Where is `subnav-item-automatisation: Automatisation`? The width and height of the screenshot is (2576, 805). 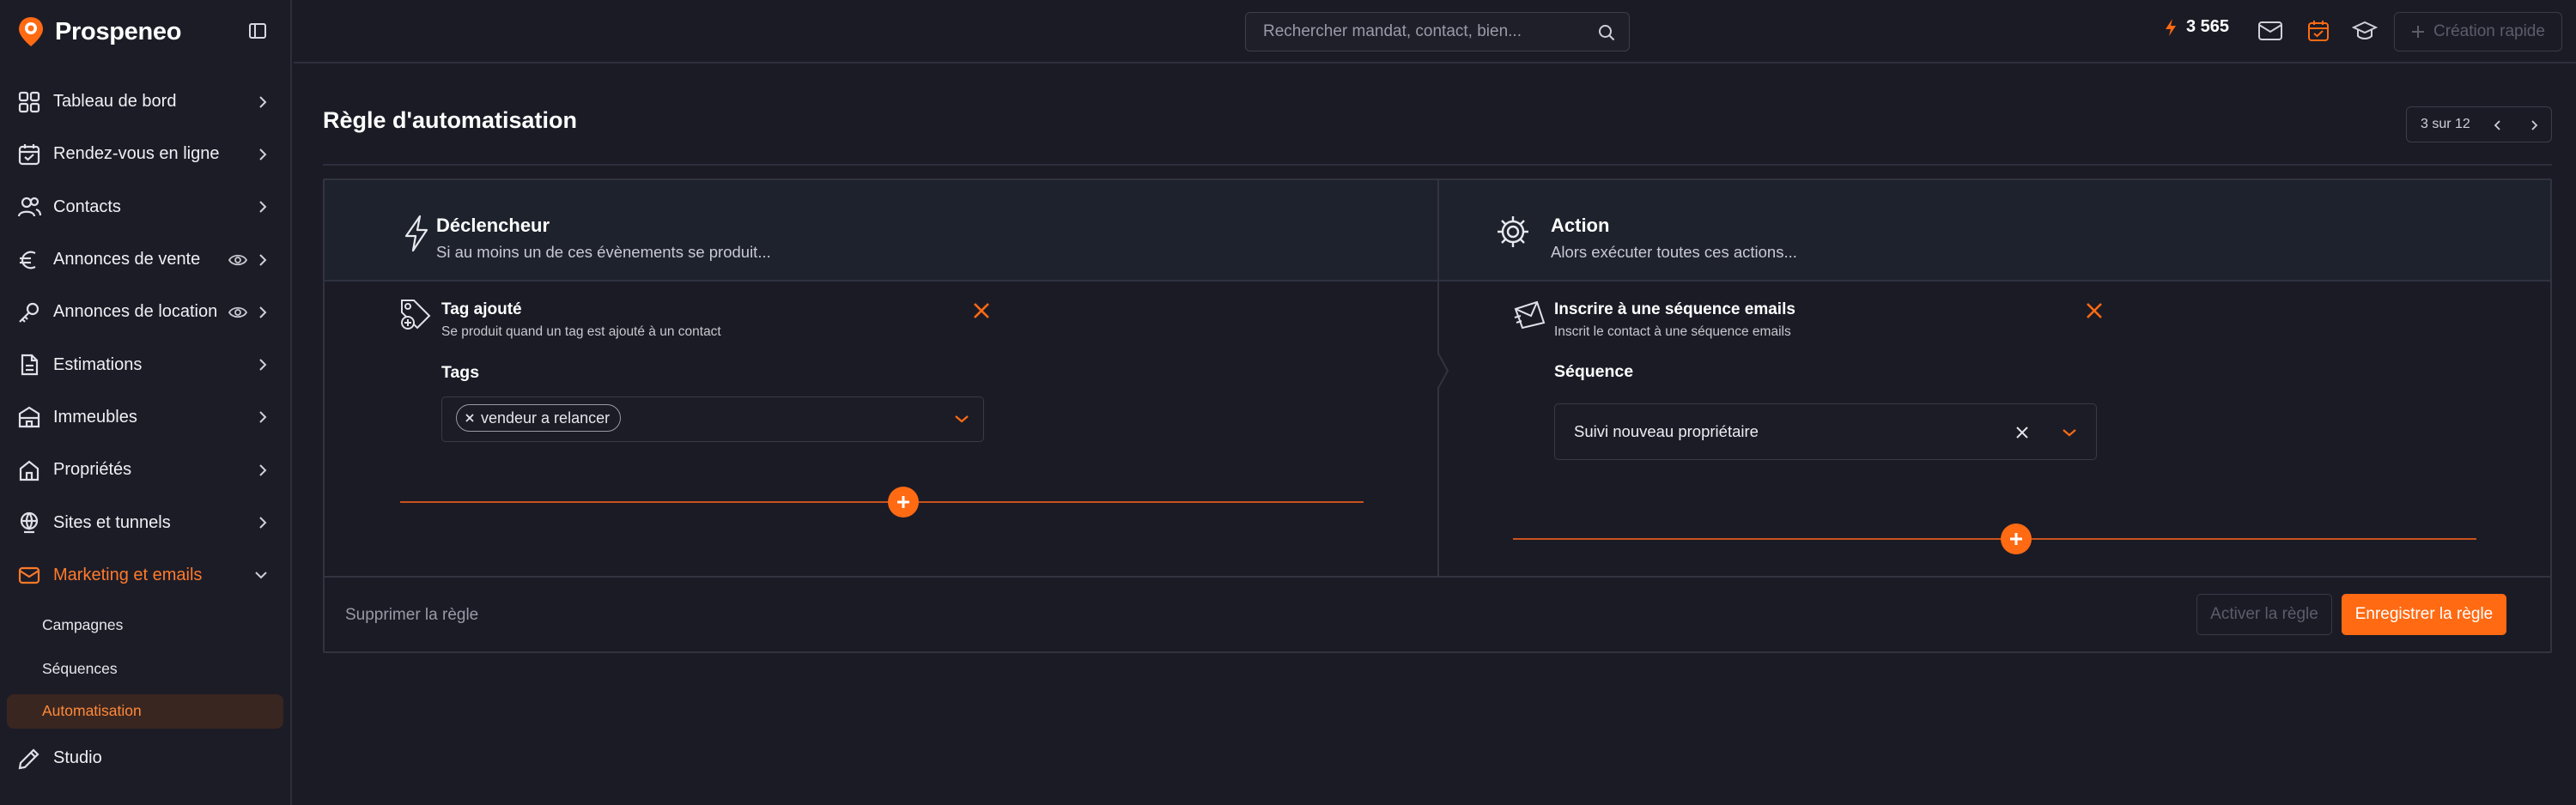 subnav-item-automatisation: Automatisation is located at coordinates (145, 711).